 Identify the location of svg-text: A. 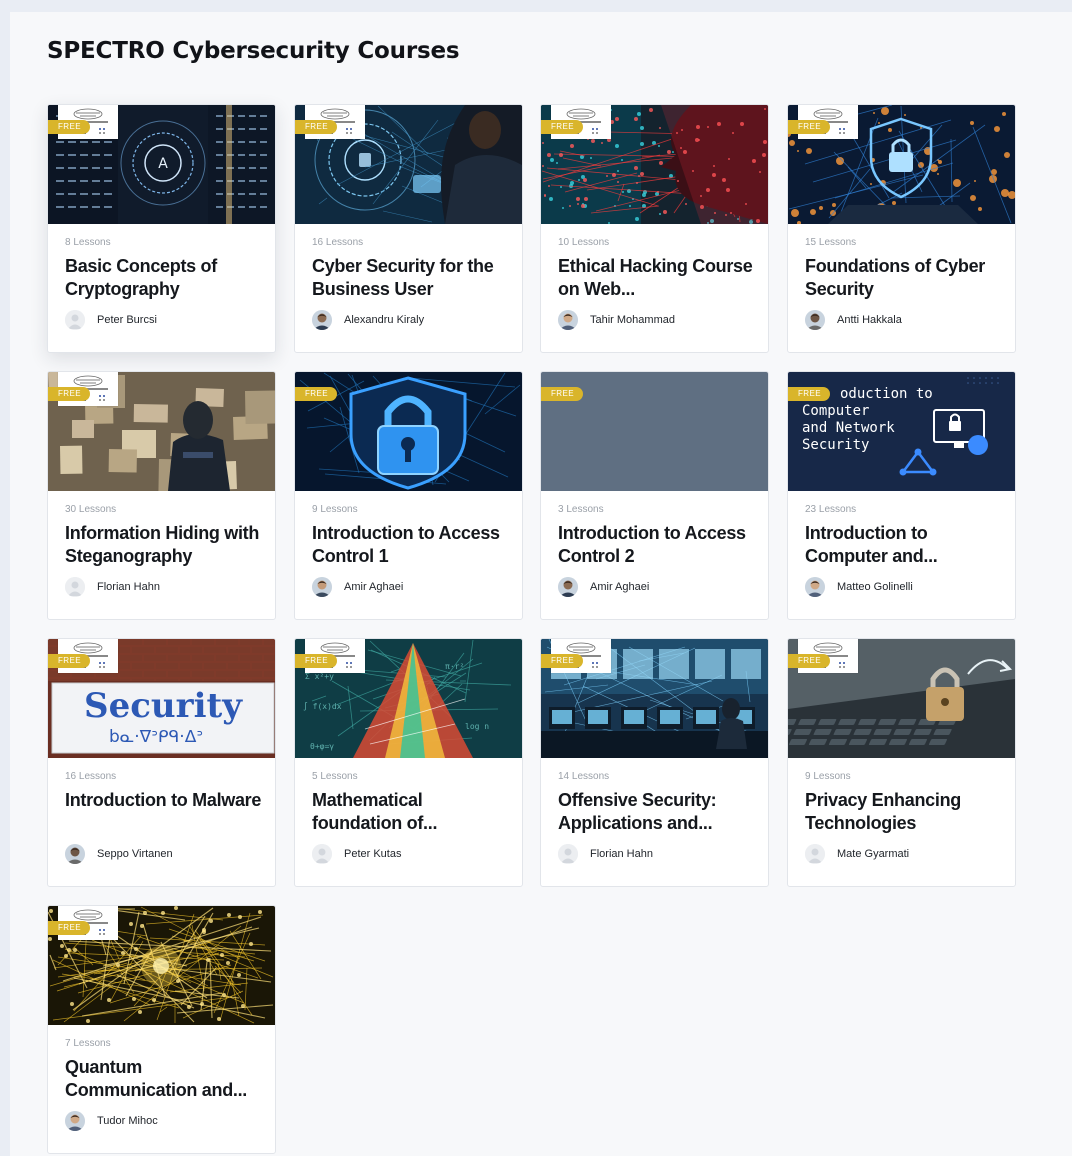
(163, 164).